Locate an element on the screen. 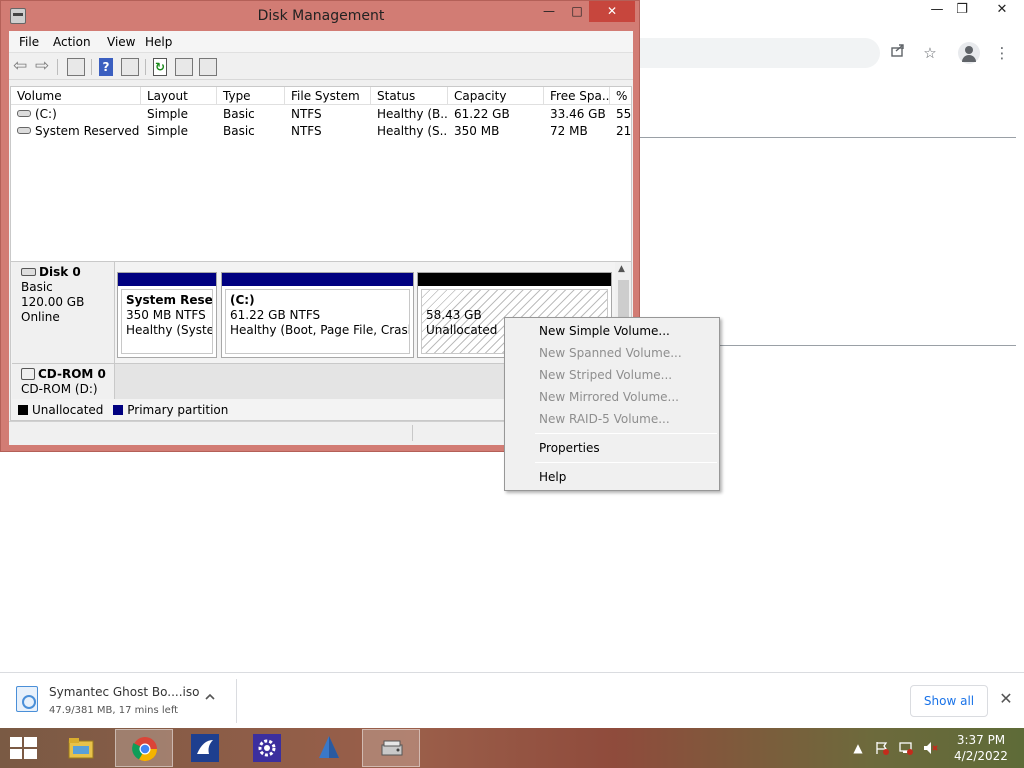 Image resolution: width=1024 pixels, height=768 pixels. download-file-name: Symantec Ghost Bo....iso is located at coordinates (124, 692).